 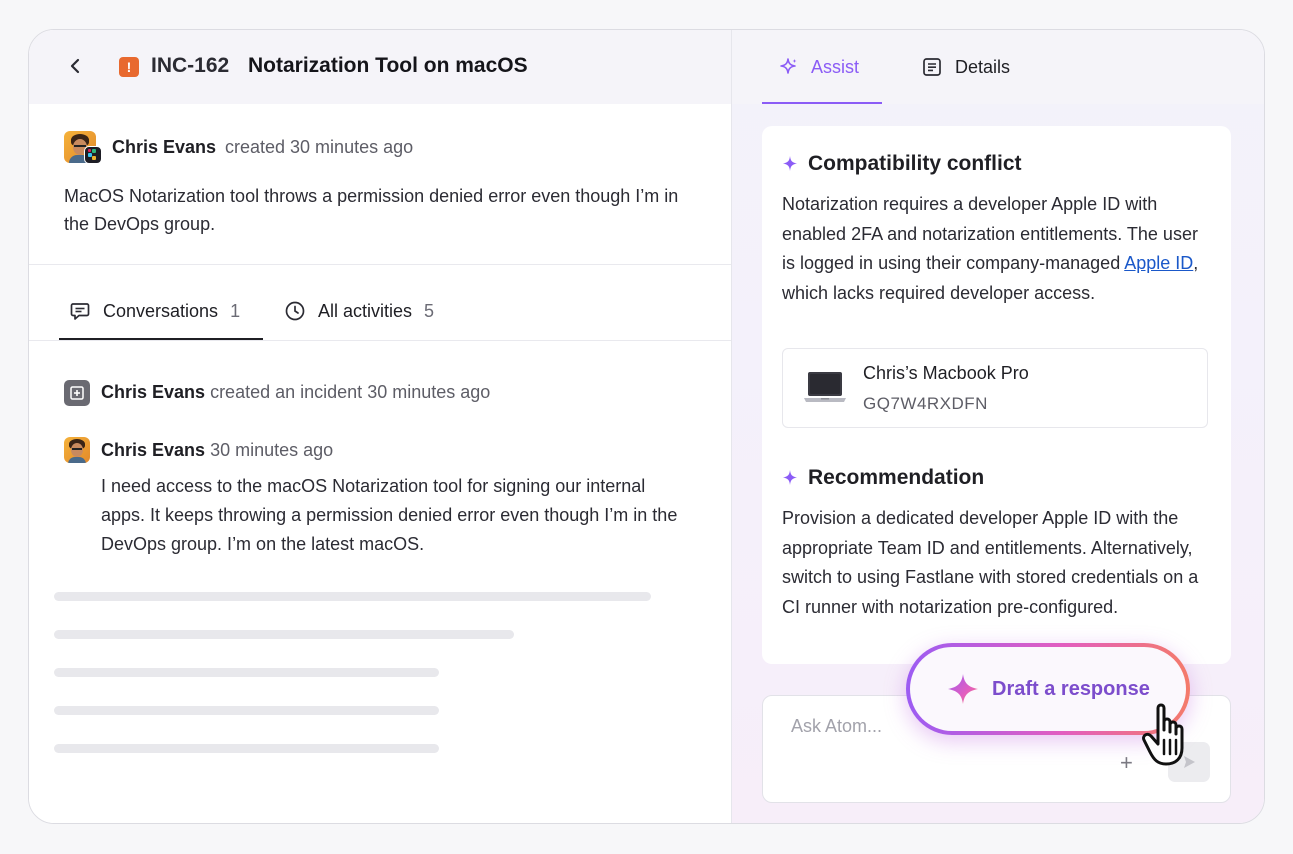 What do you see at coordinates (835, 66) in the screenshot?
I see `tab-assist-label: Assist` at bounding box center [835, 66].